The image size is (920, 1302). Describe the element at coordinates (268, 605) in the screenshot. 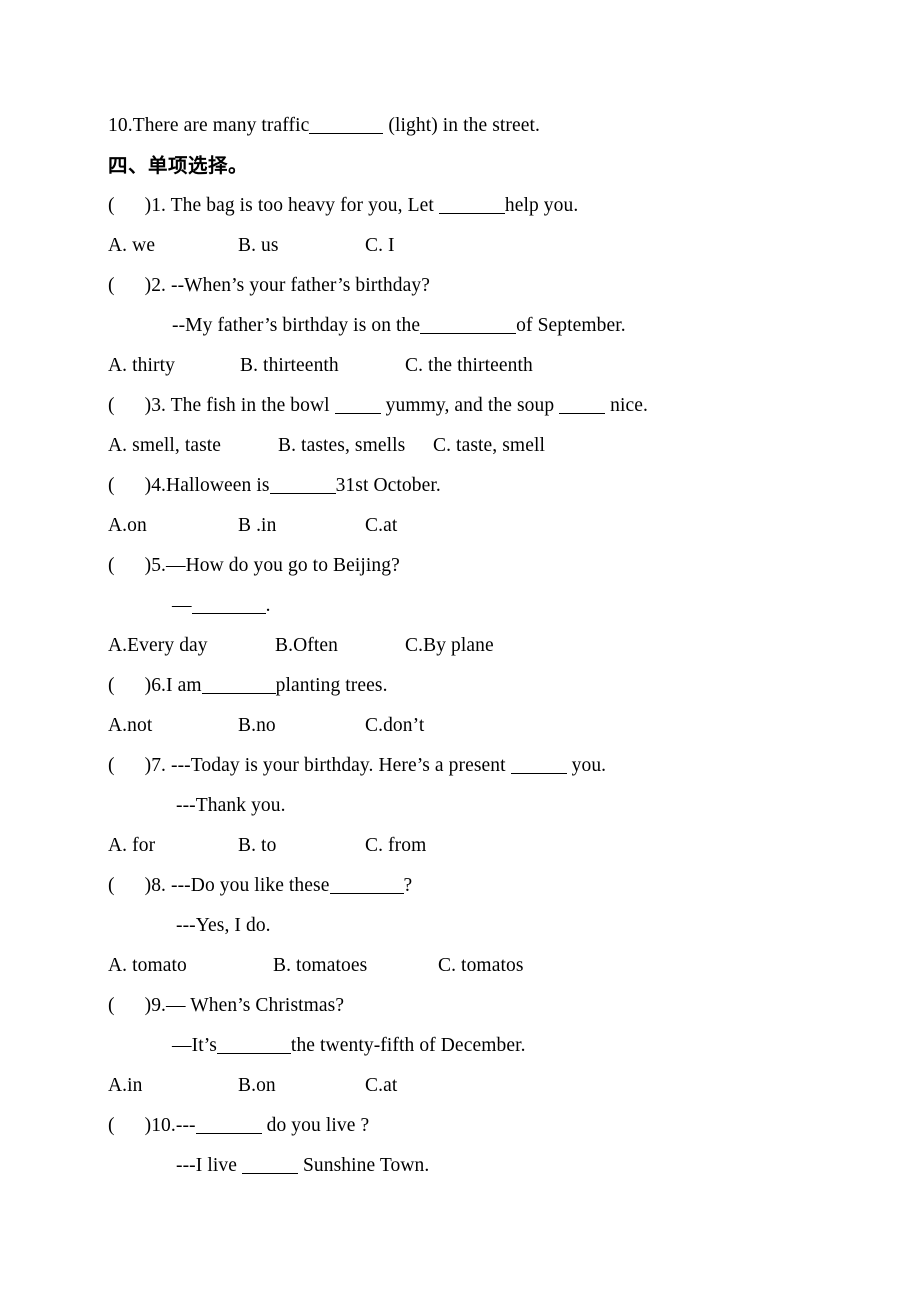

I see `continuation-text-after: .` at that location.